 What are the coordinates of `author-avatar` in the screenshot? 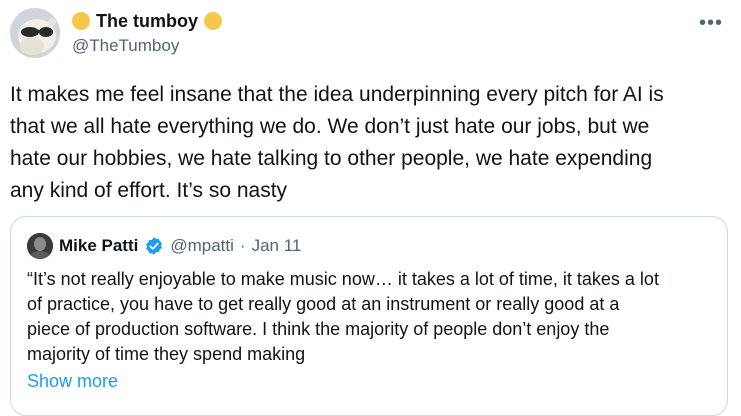 It's located at (35, 33).